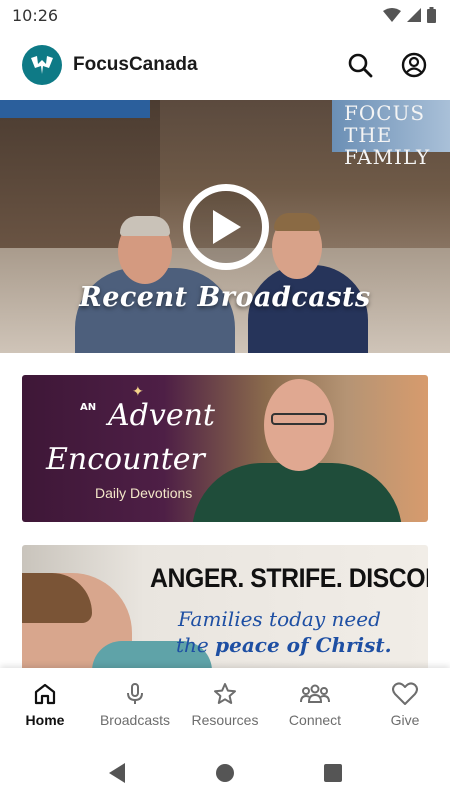 This screenshot has width=450, height=800. Describe the element at coordinates (387, 65) in the screenshot. I see `app-actions` at that location.